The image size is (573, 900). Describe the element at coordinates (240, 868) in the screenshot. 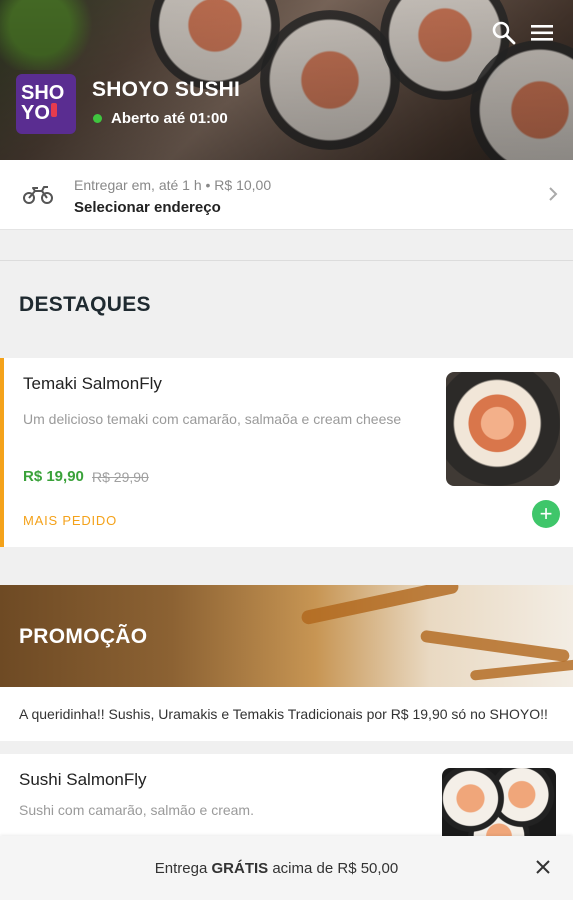

I see `banner-bold: GRÁTIS` at that location.